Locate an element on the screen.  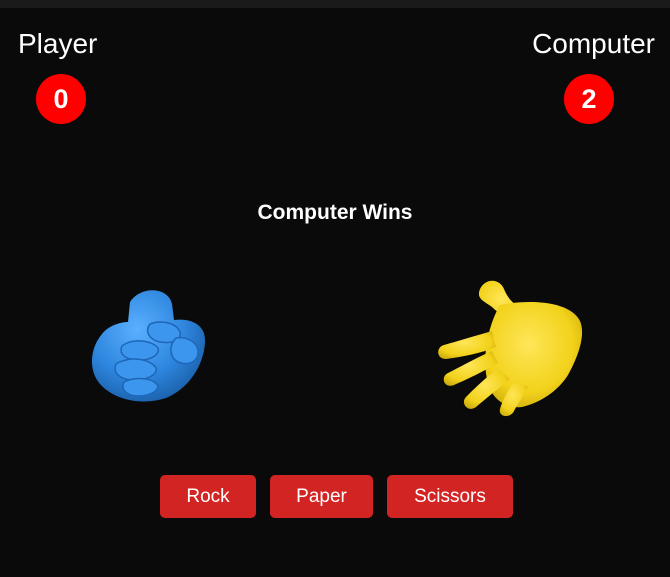
choice-buttons: Rock Paper Scissors is located at coordinates (335, 497).